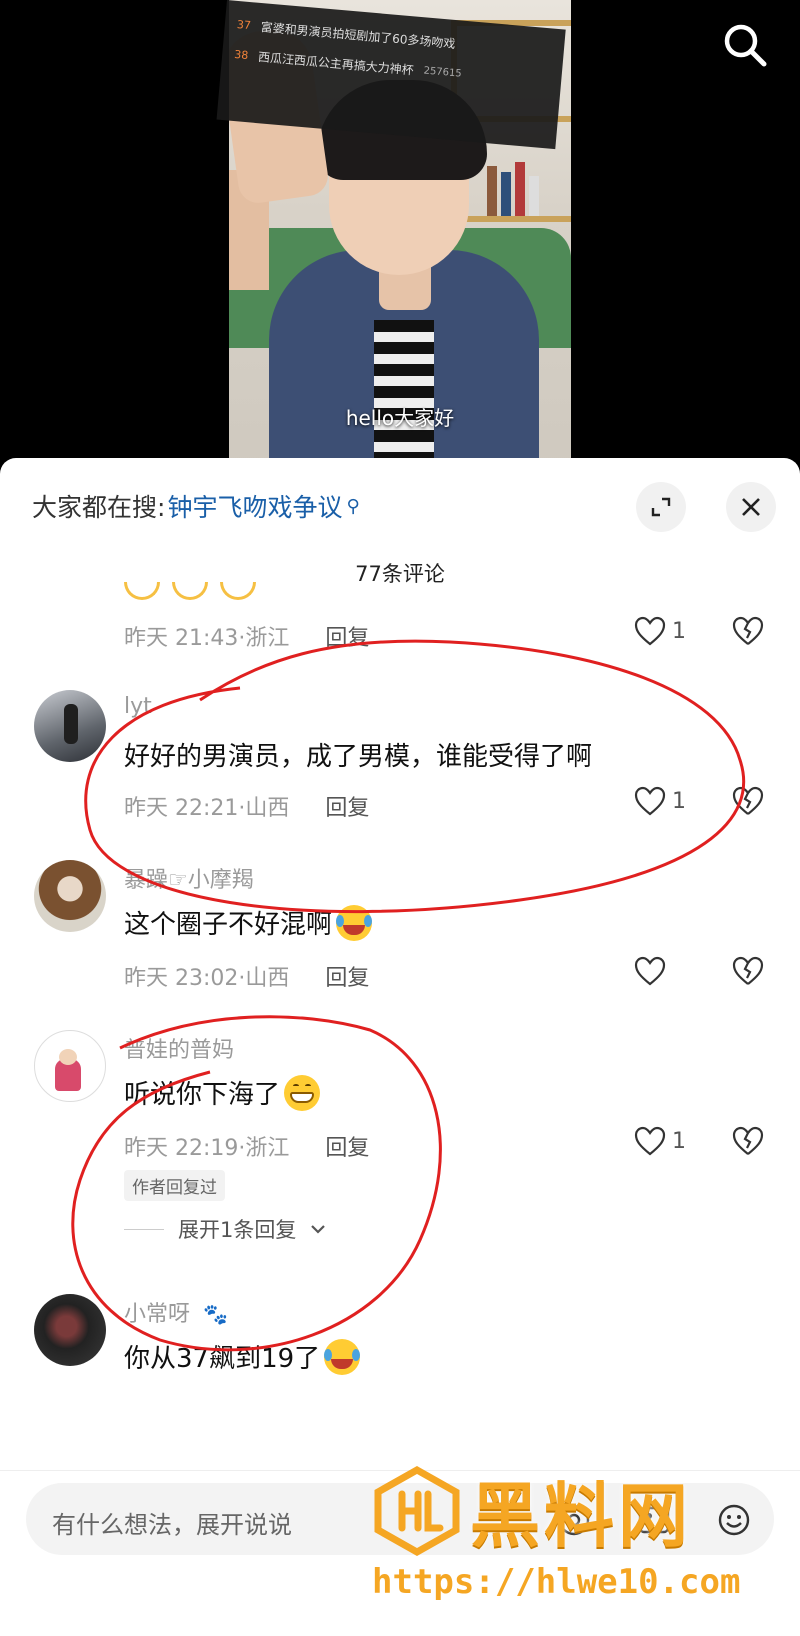 The image size is (800, 1636). I want to click on comment-username: lyt, so click(138, 706).